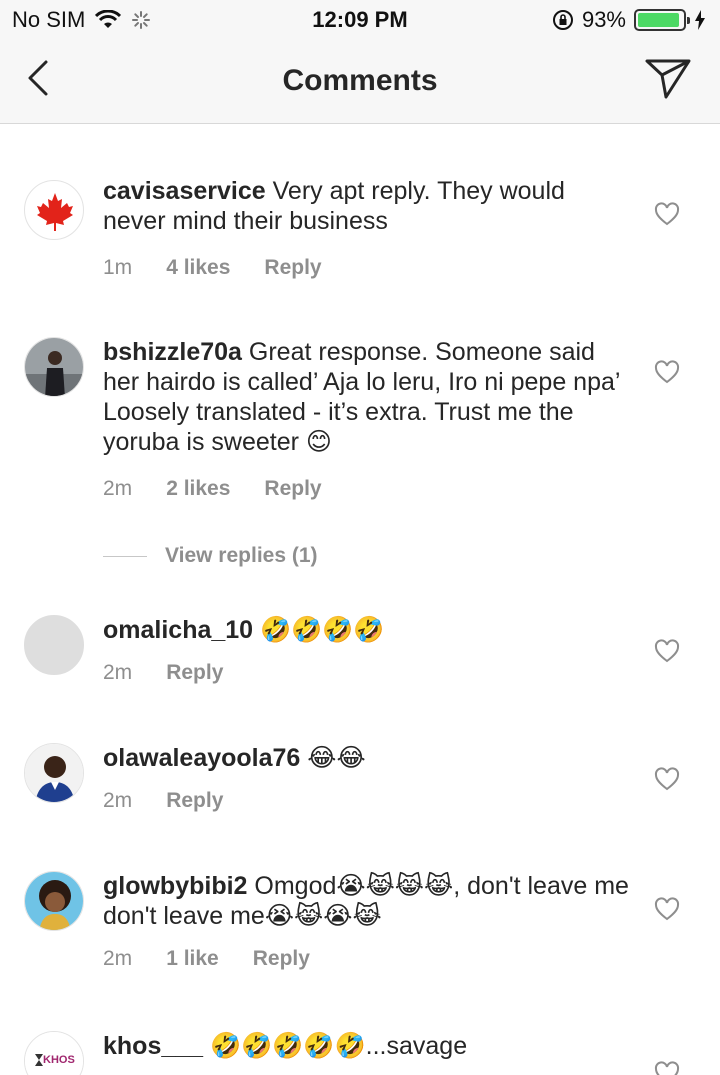 This screenshot has width=720, height=1075. Describe the element at coordinates (172, 352) in the screenshot. I see `comment-username: bshizzle70a` at that location.